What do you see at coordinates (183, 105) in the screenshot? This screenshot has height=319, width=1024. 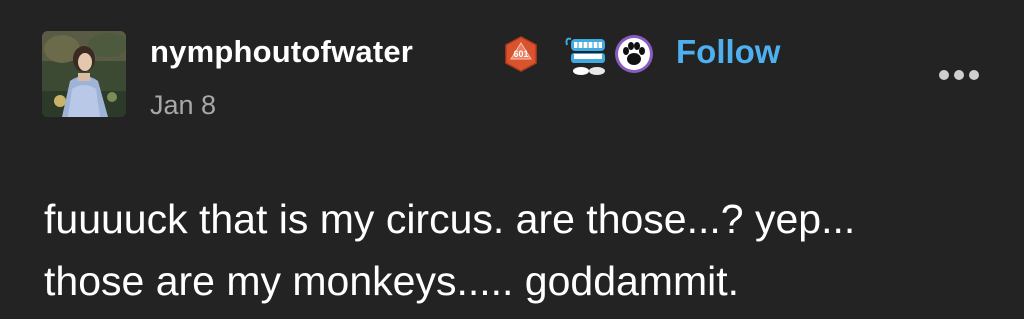 I see `post-date: Jan 8` at bounding box center [183, 105].